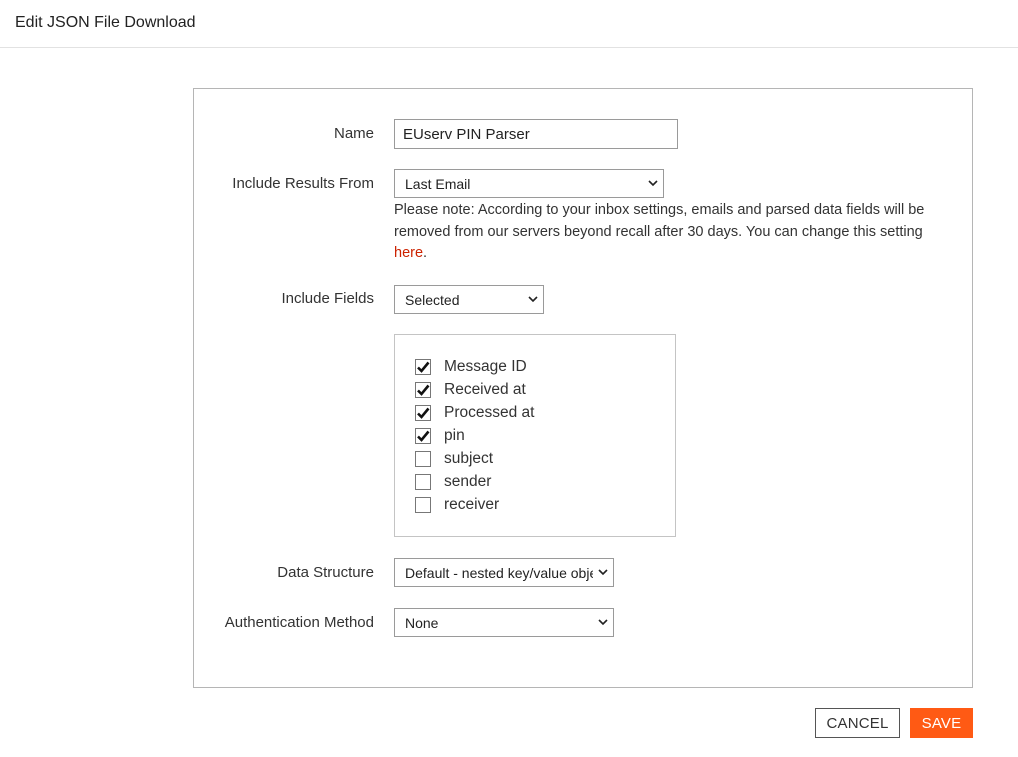 Image resolution: width=1018 pixels, height=757 pixels. I want to click on include-fields-select: Selected, so click(469, 299).